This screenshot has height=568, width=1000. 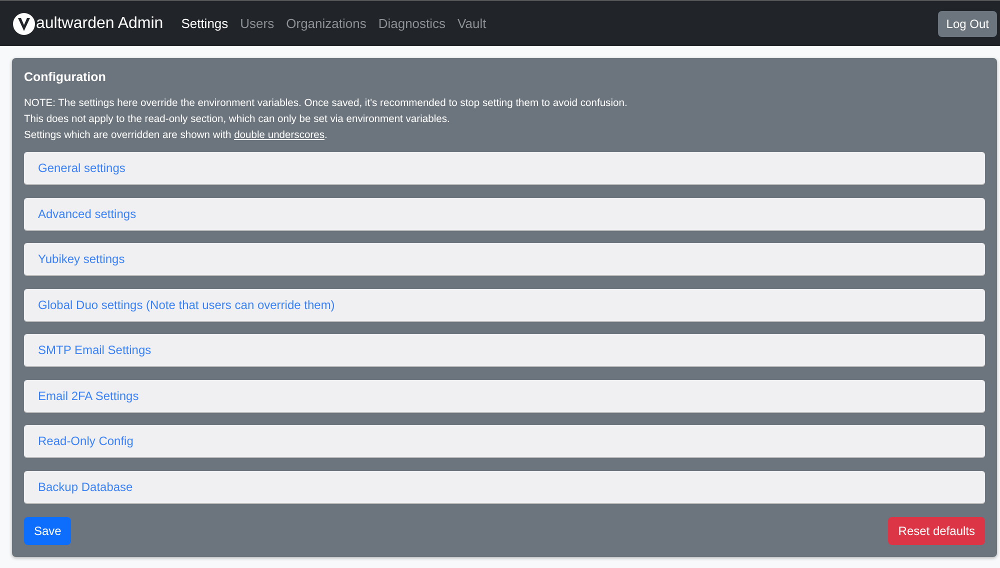 What do you see at coordinates (24, 24) in the screenshot?
I see `logo-icon` at bounding box center [24, 24].